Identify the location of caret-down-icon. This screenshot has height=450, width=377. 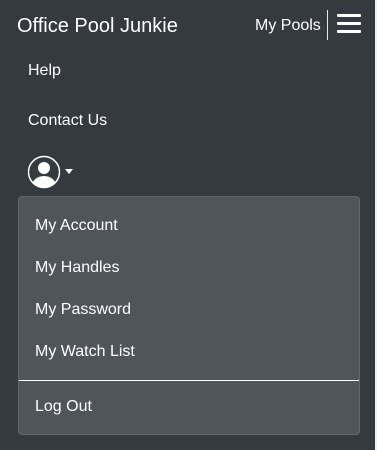
(69, 171).